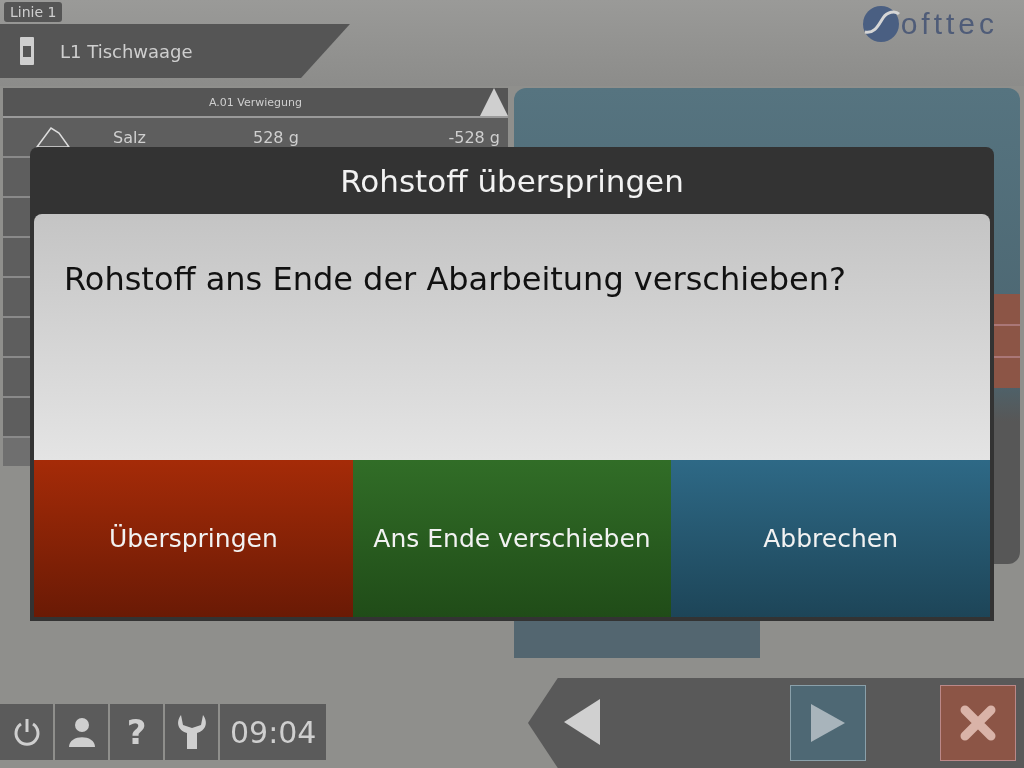  Describe the element at coordinates (193, 538) in the screenshot. I see `dialog-button: Überspringen` at that location.